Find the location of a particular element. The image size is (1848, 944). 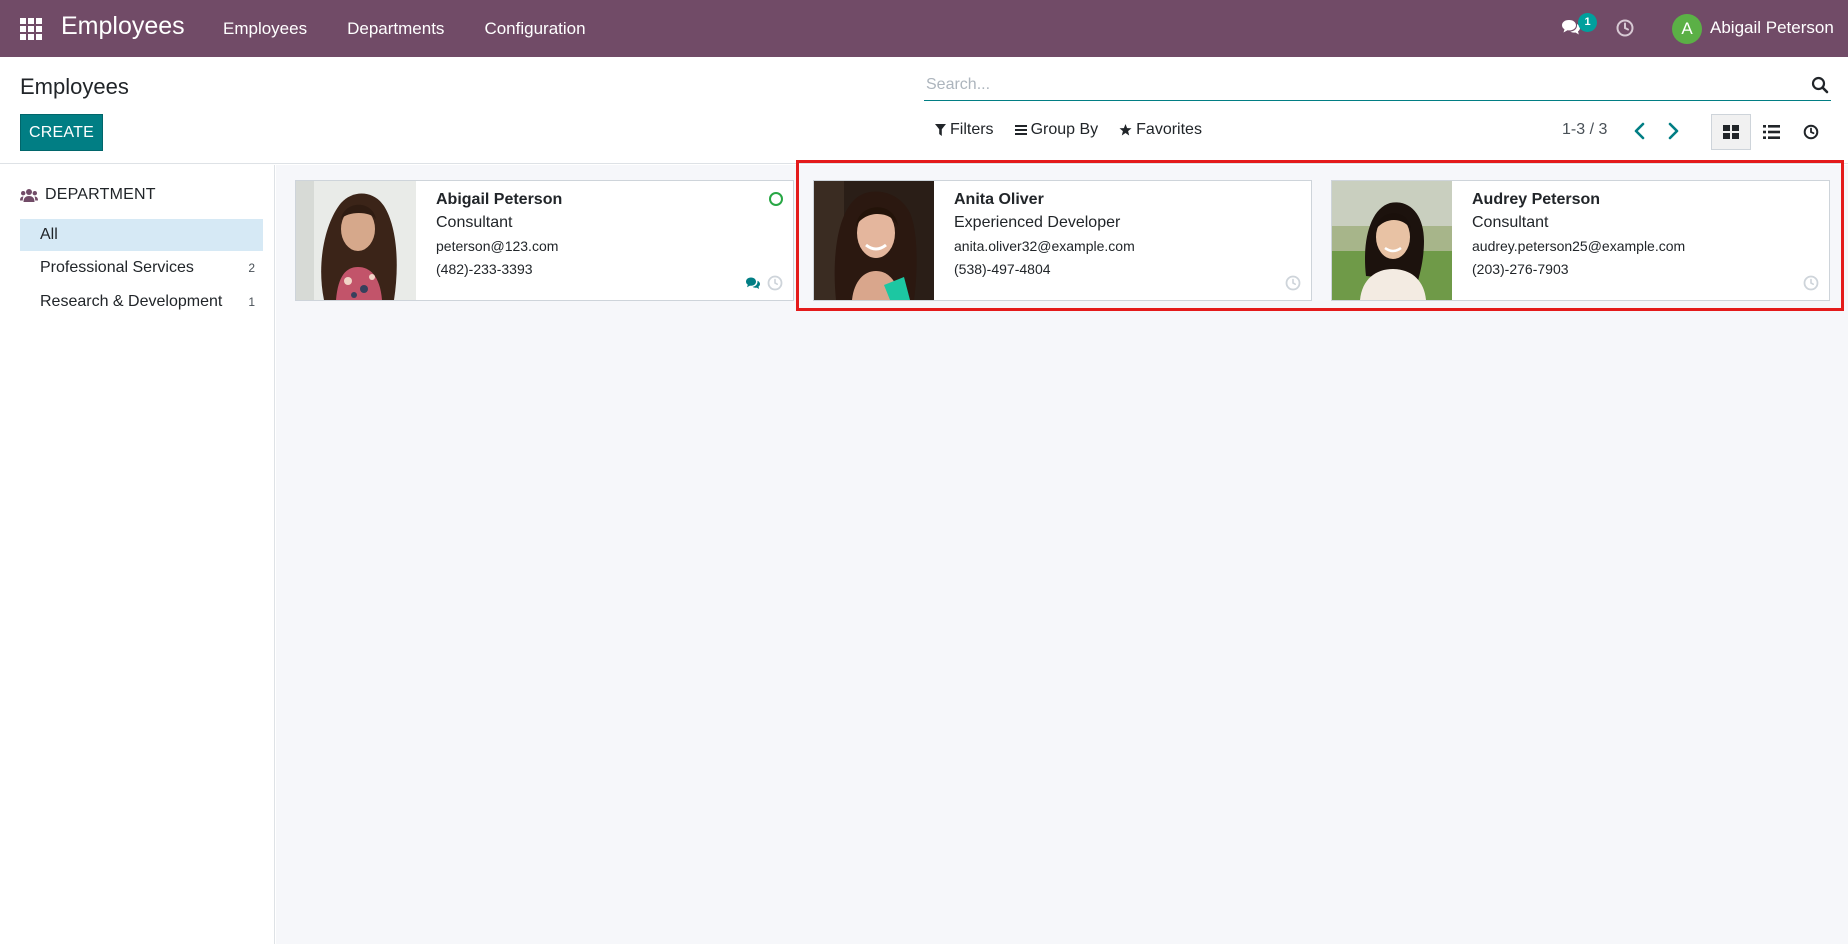

star-icon is located at coordinates (1125, 130).